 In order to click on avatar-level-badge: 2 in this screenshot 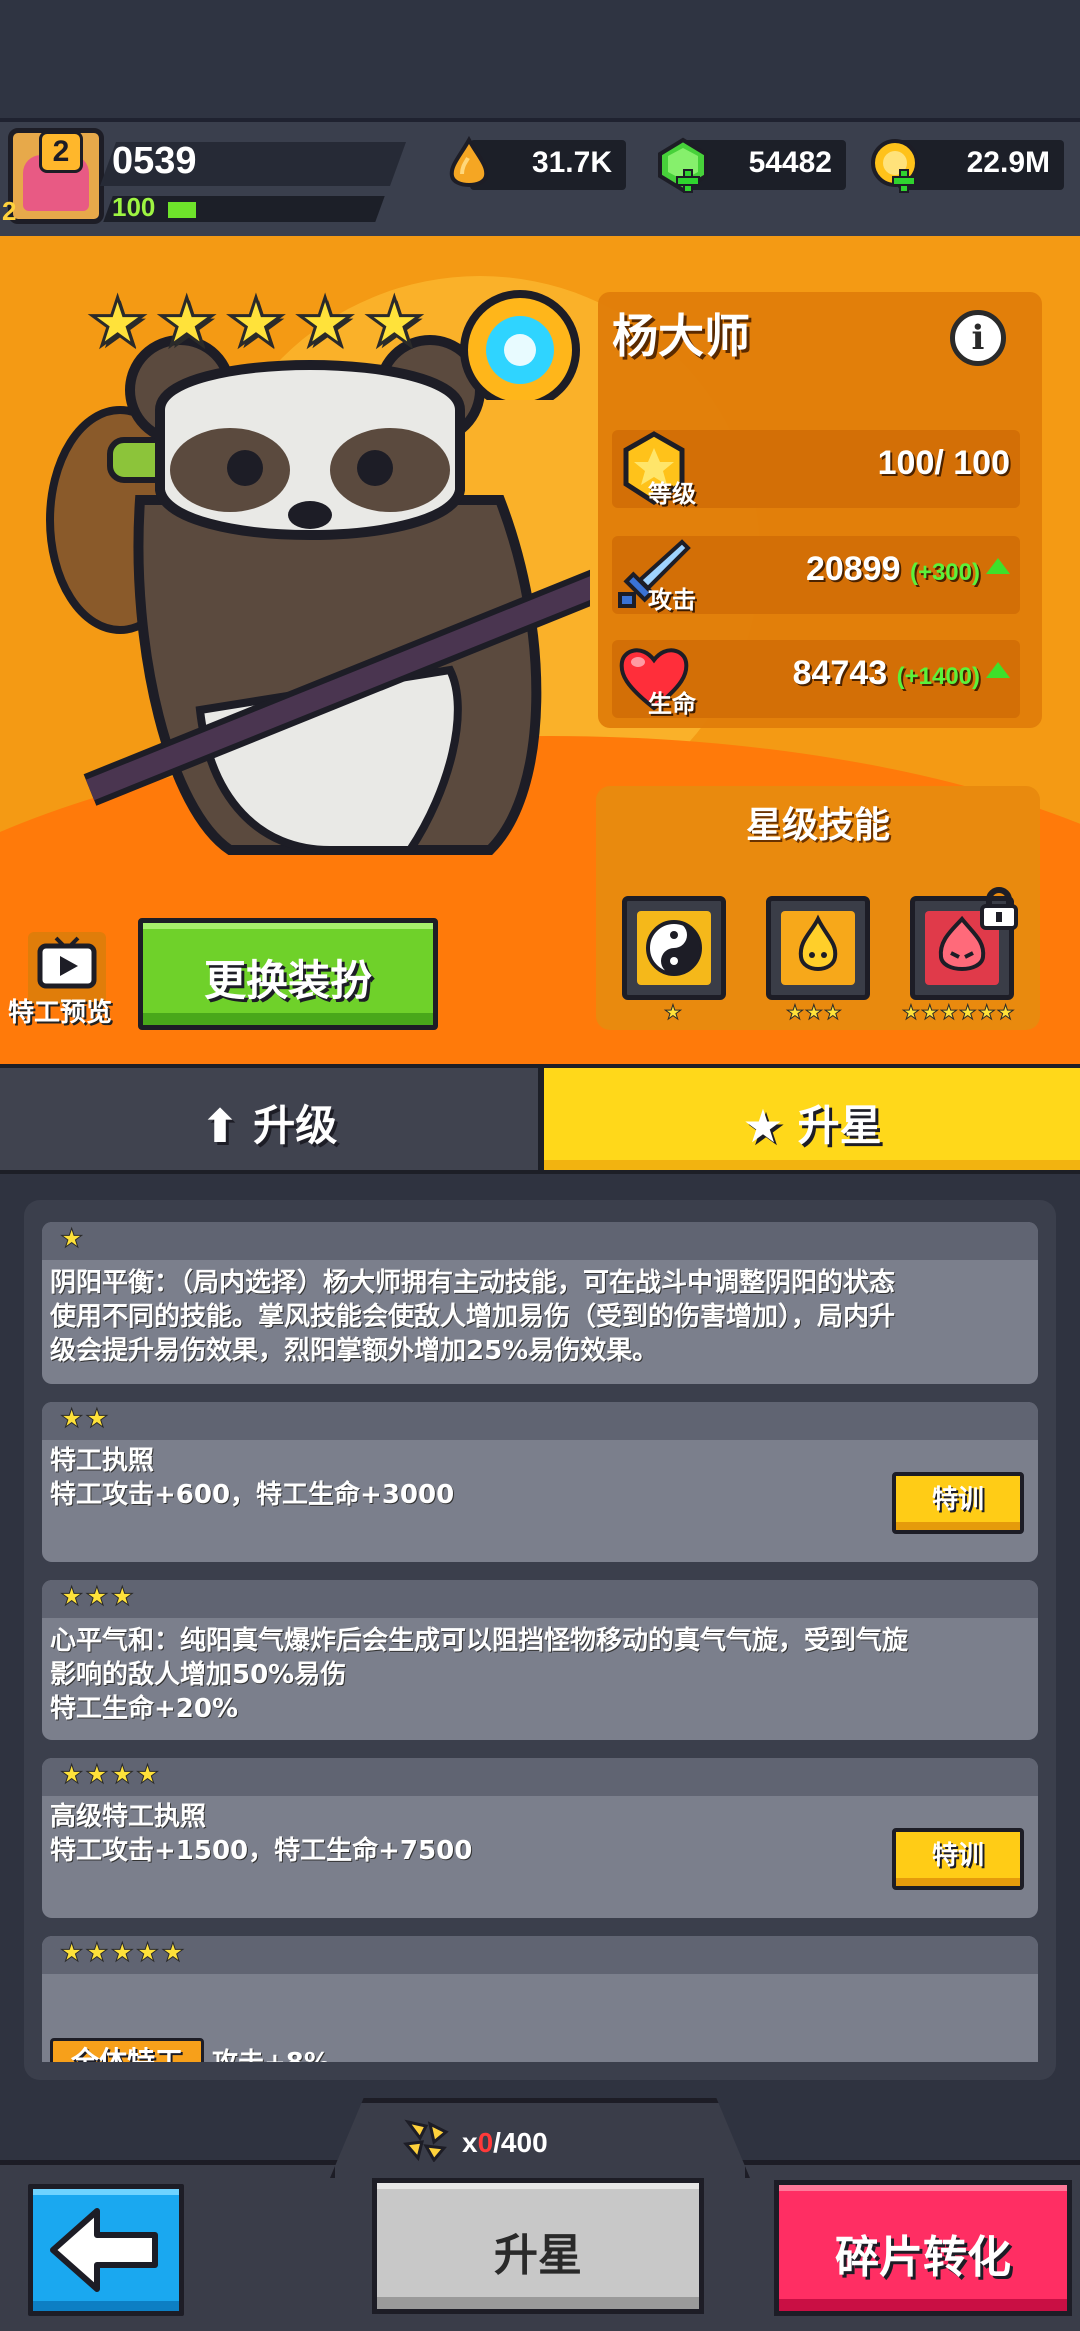, I will do `click(61, 153)`.